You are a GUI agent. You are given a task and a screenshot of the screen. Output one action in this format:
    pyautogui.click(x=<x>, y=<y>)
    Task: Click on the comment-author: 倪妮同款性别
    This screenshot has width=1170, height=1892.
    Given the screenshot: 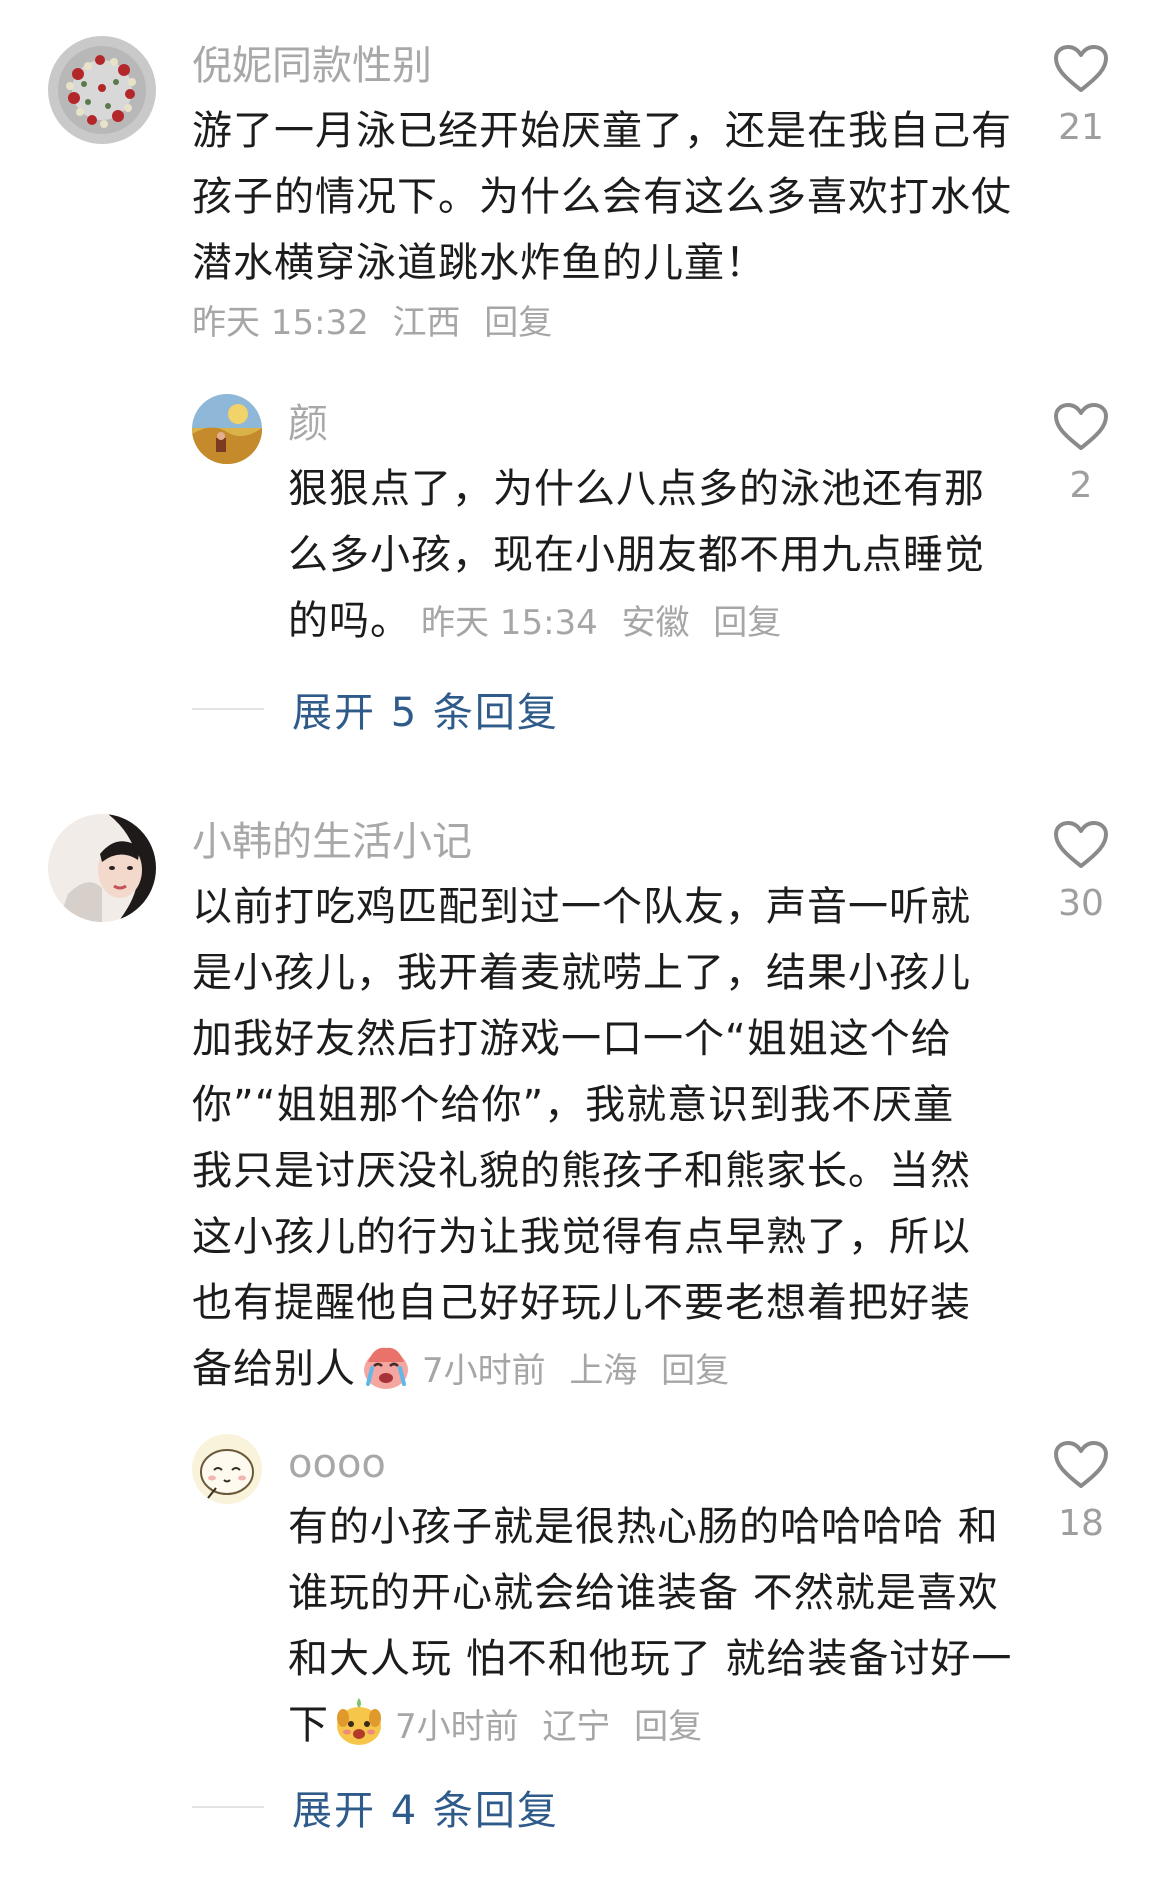 What is the action you would take?
    pyautogui.click(x=312, y=66)
    